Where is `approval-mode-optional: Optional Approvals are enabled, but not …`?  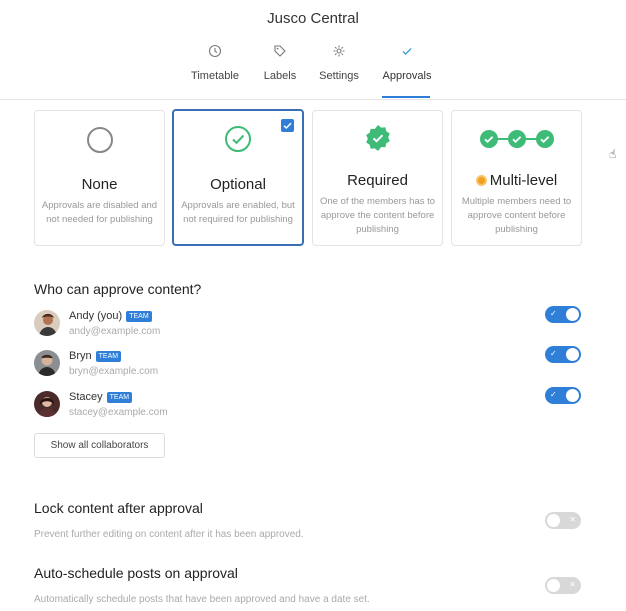
approval-mode-optional: Optional Approvals are enabled, but not … is located at coordinates (238, 177).